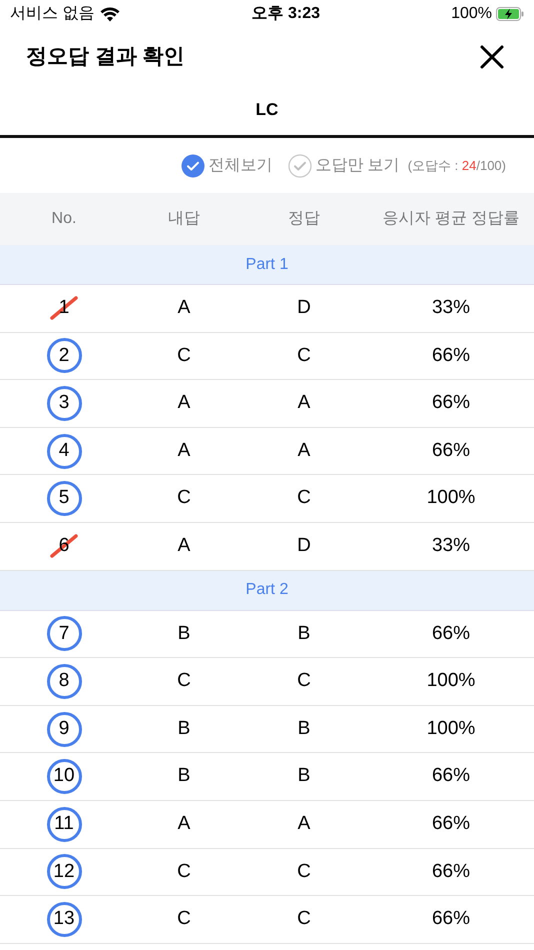 The height and width of the screenshot is (950, 534). What do you see at coordinates (286, 14) in the screenshot?
I see `clock-text: 오후 3:23` at bounding box center [286, 14].